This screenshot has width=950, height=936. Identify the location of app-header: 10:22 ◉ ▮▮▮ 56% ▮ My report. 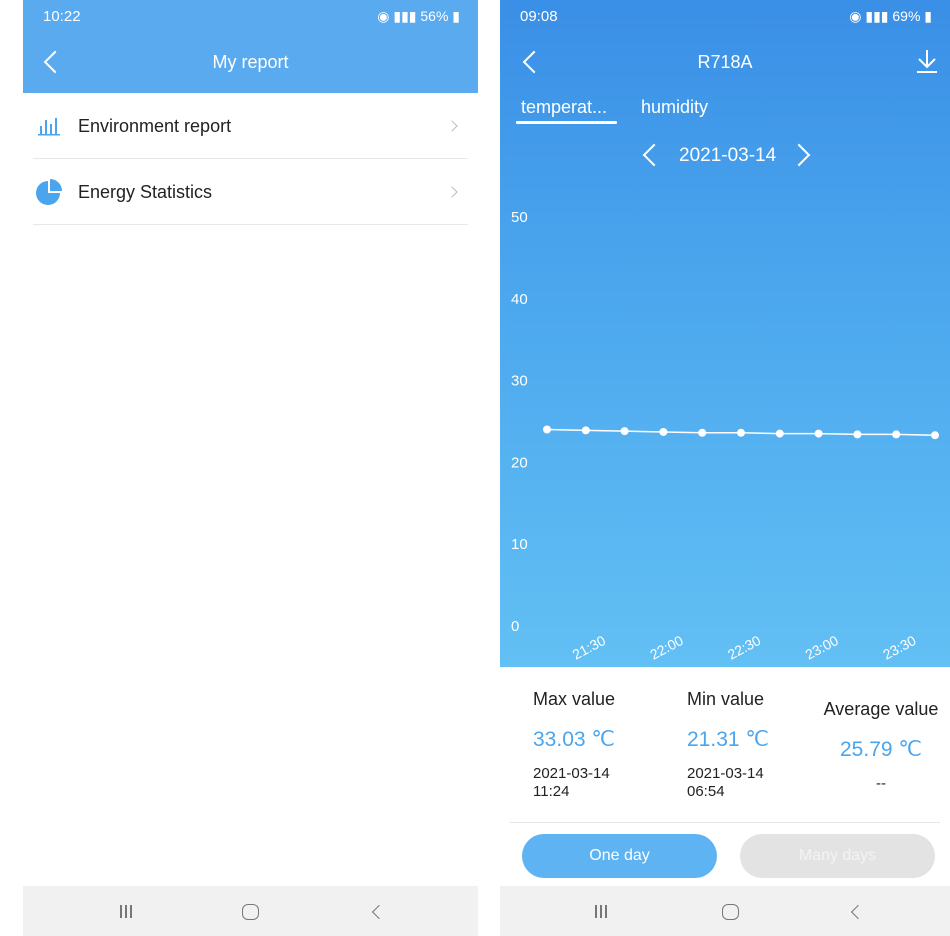
(250, 46).